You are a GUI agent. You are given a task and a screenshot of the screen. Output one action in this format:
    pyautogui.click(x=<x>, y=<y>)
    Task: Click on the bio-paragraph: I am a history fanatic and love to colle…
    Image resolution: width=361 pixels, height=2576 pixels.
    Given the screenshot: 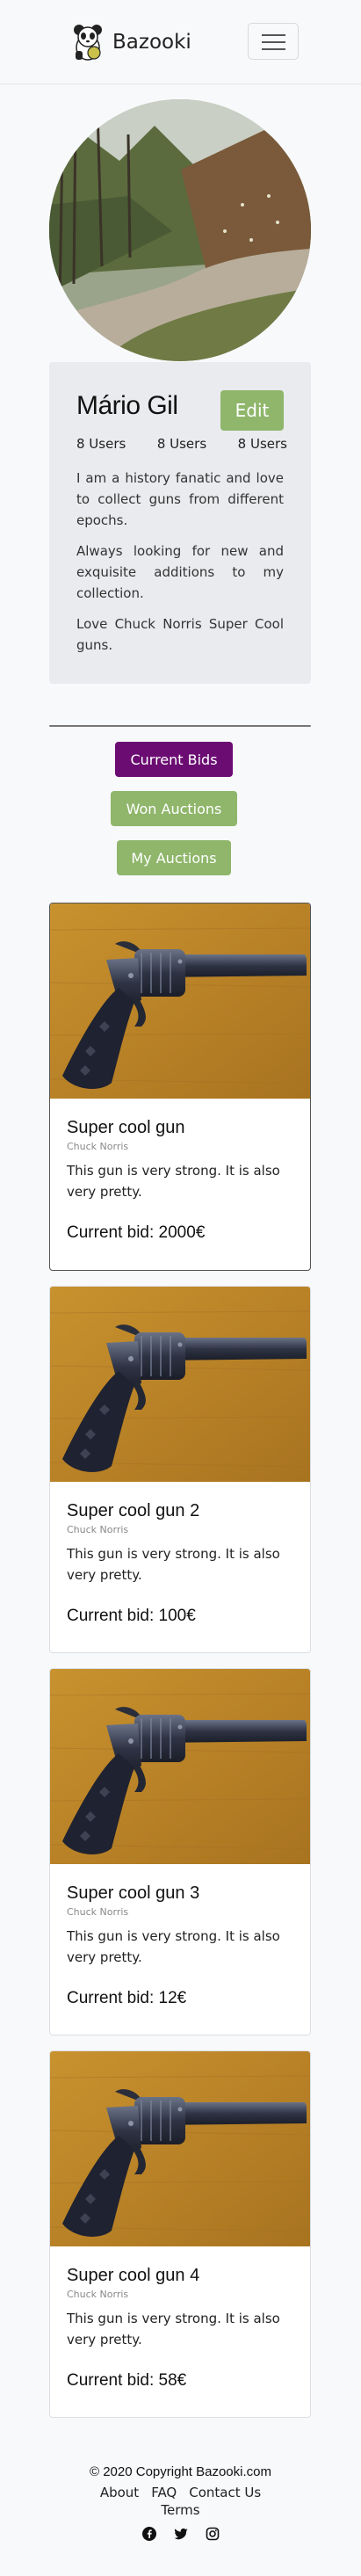 What is the action you would take?
    pyautogui.click(x=180, y=499)
    